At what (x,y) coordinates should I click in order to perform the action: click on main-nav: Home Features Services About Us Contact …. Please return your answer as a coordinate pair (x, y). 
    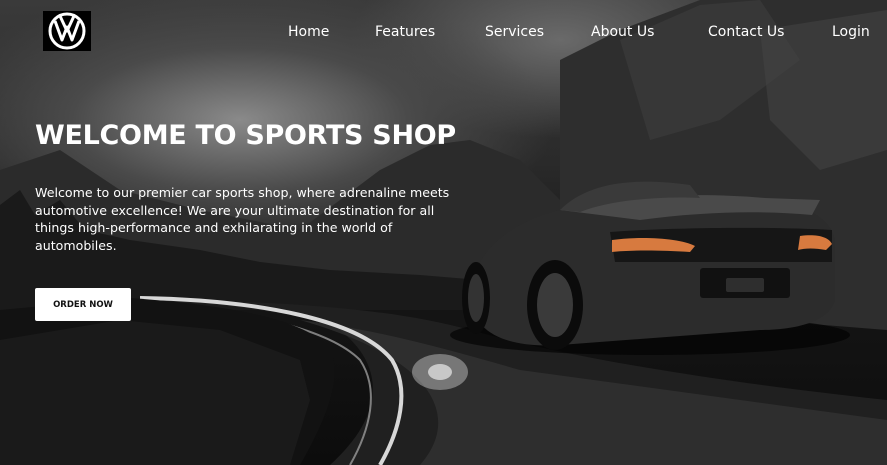
    Looking at the image, I should click on (443, 32).